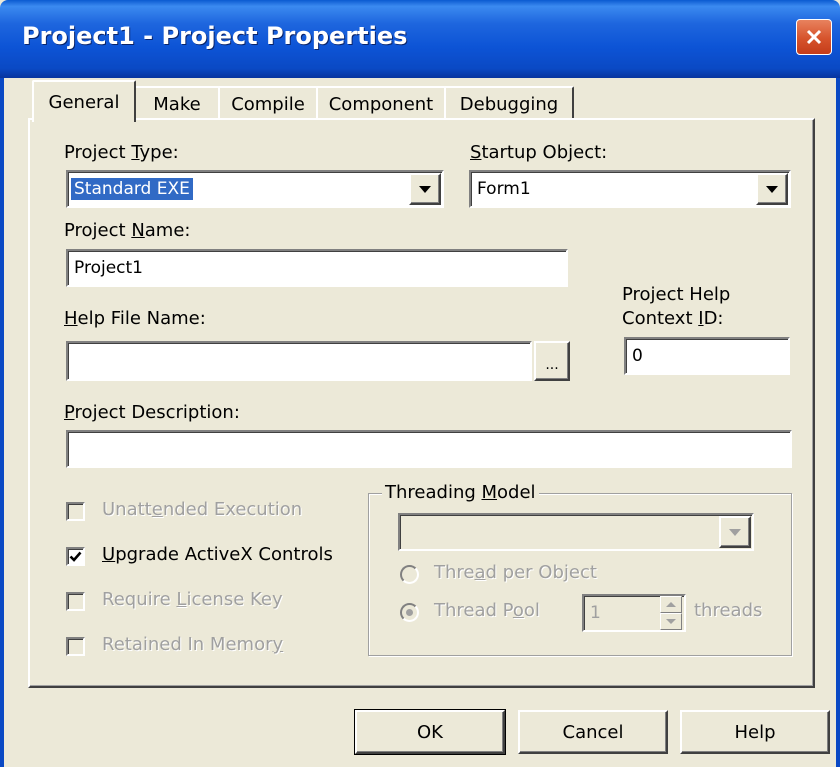 The image size is (840, 767). I want to click on ok-button: OK, so click(430, 732).